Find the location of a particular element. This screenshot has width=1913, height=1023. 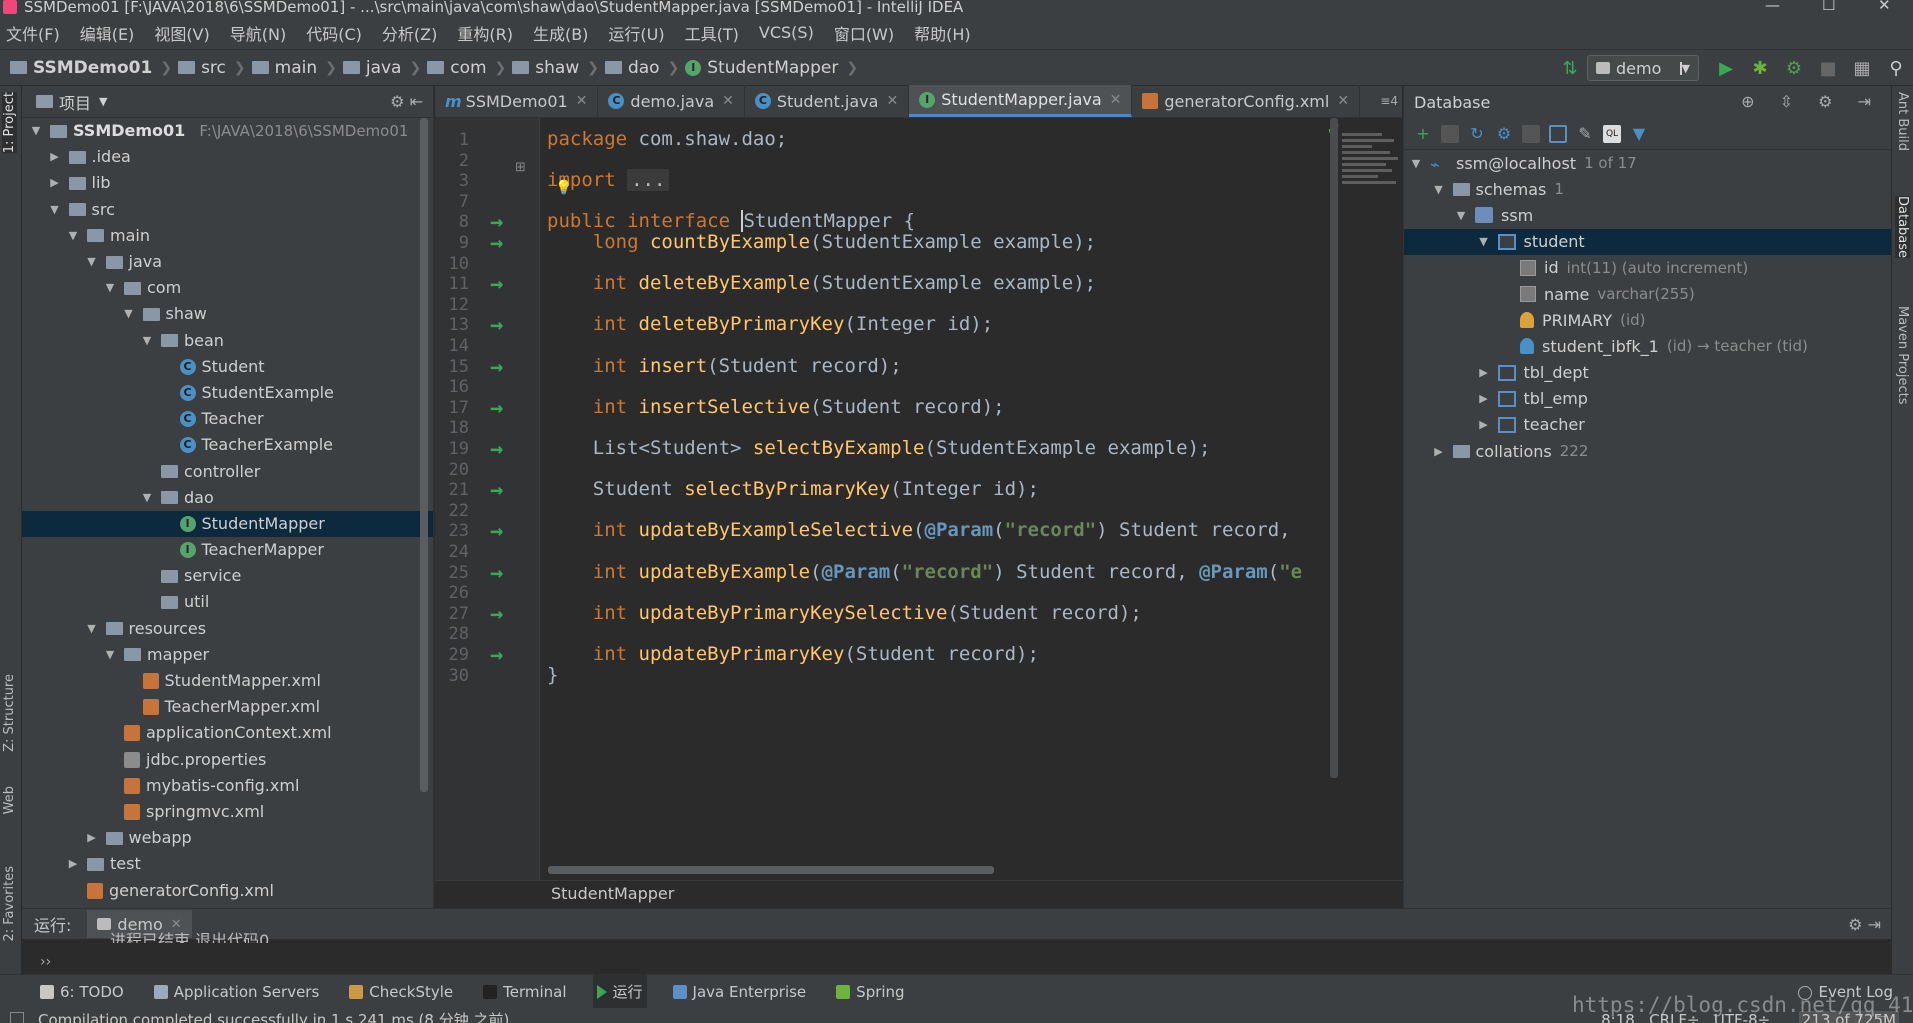

menu-item: 窗口(W) is located at coordinates (864, 33).